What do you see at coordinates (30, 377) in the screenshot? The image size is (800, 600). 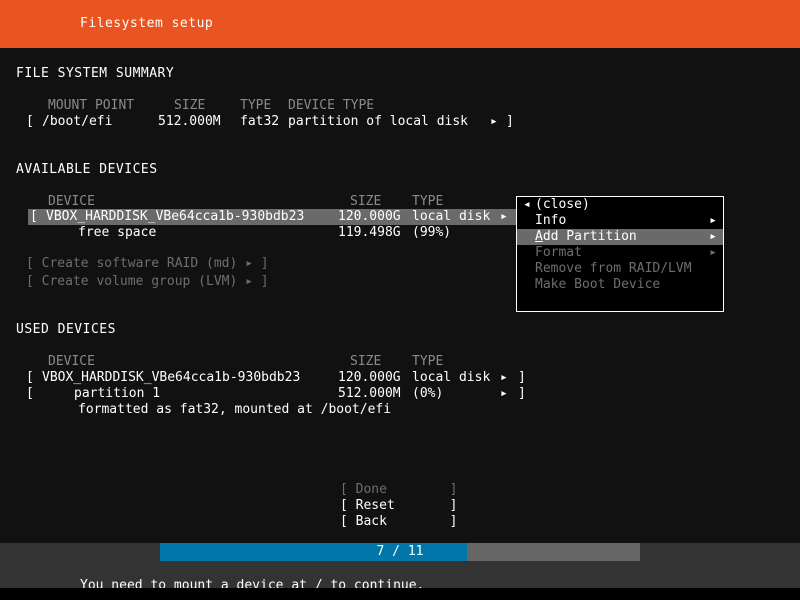 I see `used-row-disk-bracket-open: [` at bounding box center [30, 377].